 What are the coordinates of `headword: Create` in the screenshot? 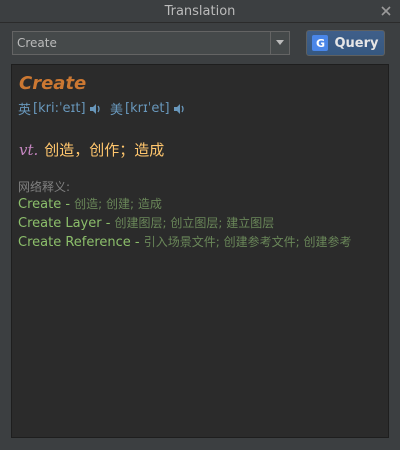 It's located at (53, 83).